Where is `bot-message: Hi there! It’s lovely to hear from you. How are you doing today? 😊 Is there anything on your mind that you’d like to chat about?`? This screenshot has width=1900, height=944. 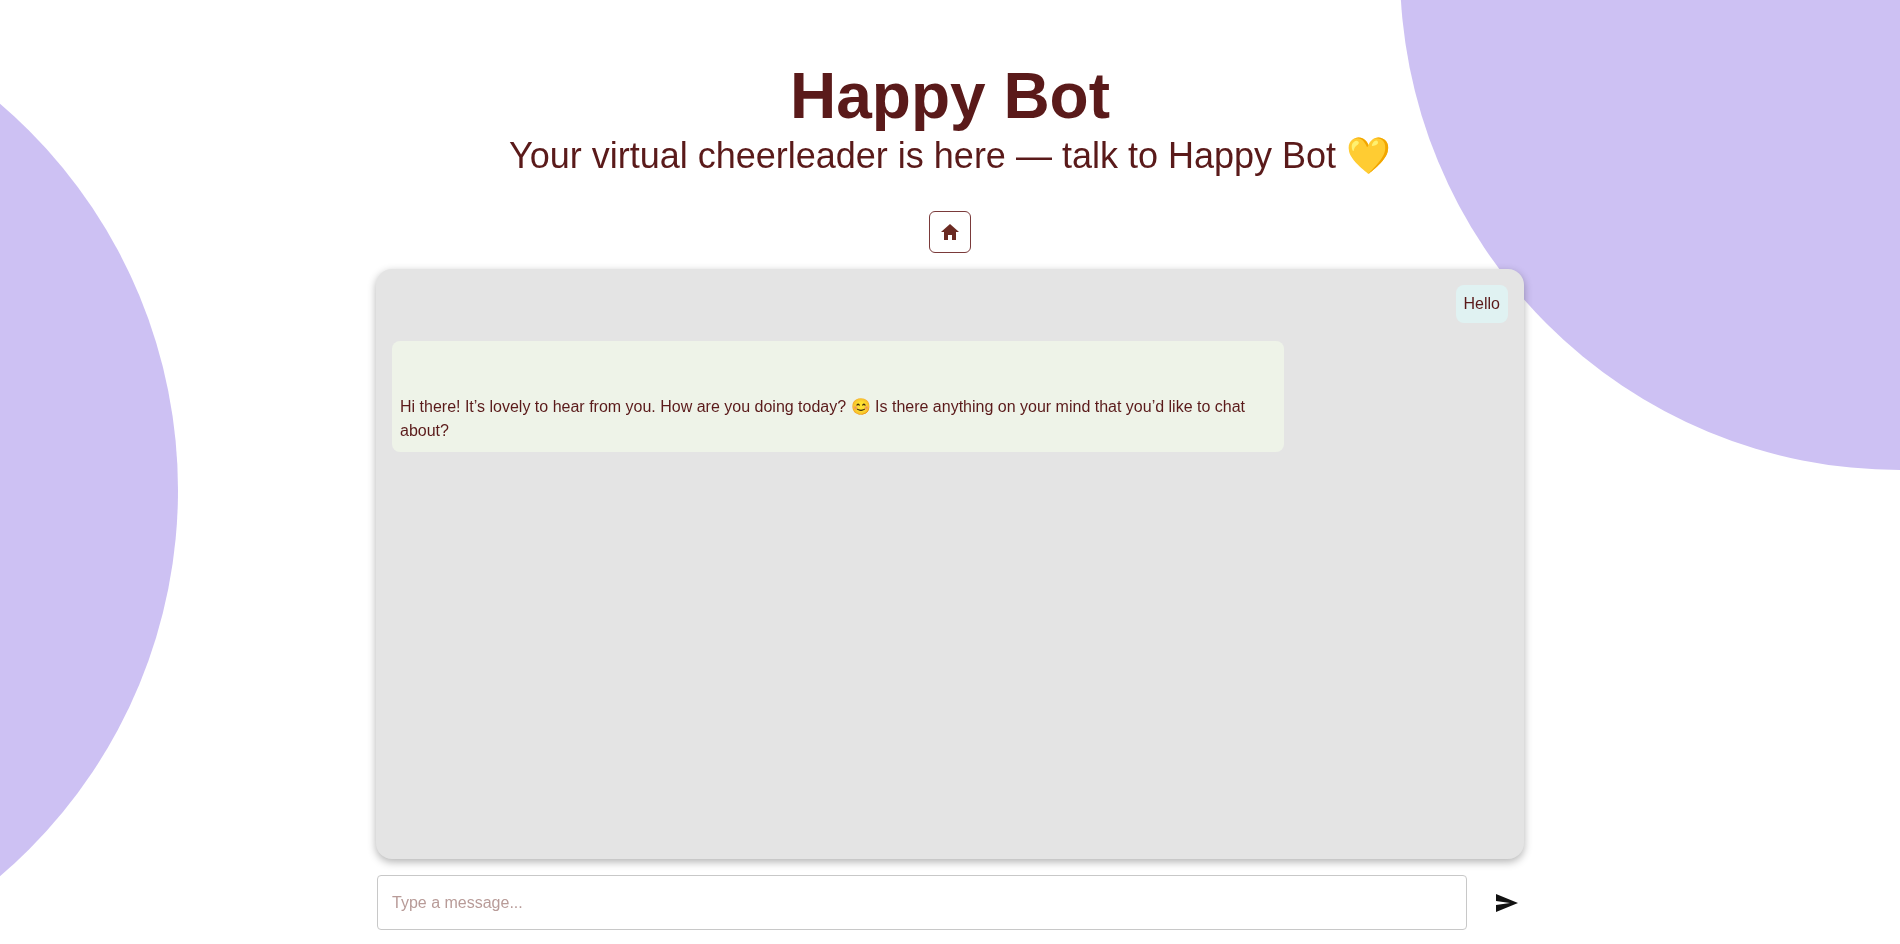 bot-message: Hi there! It’s lovely to hear from you. How are you doing today? 😊 Is there anything on your mind that you’d like to chat about? is located at coordinates (838, 396).